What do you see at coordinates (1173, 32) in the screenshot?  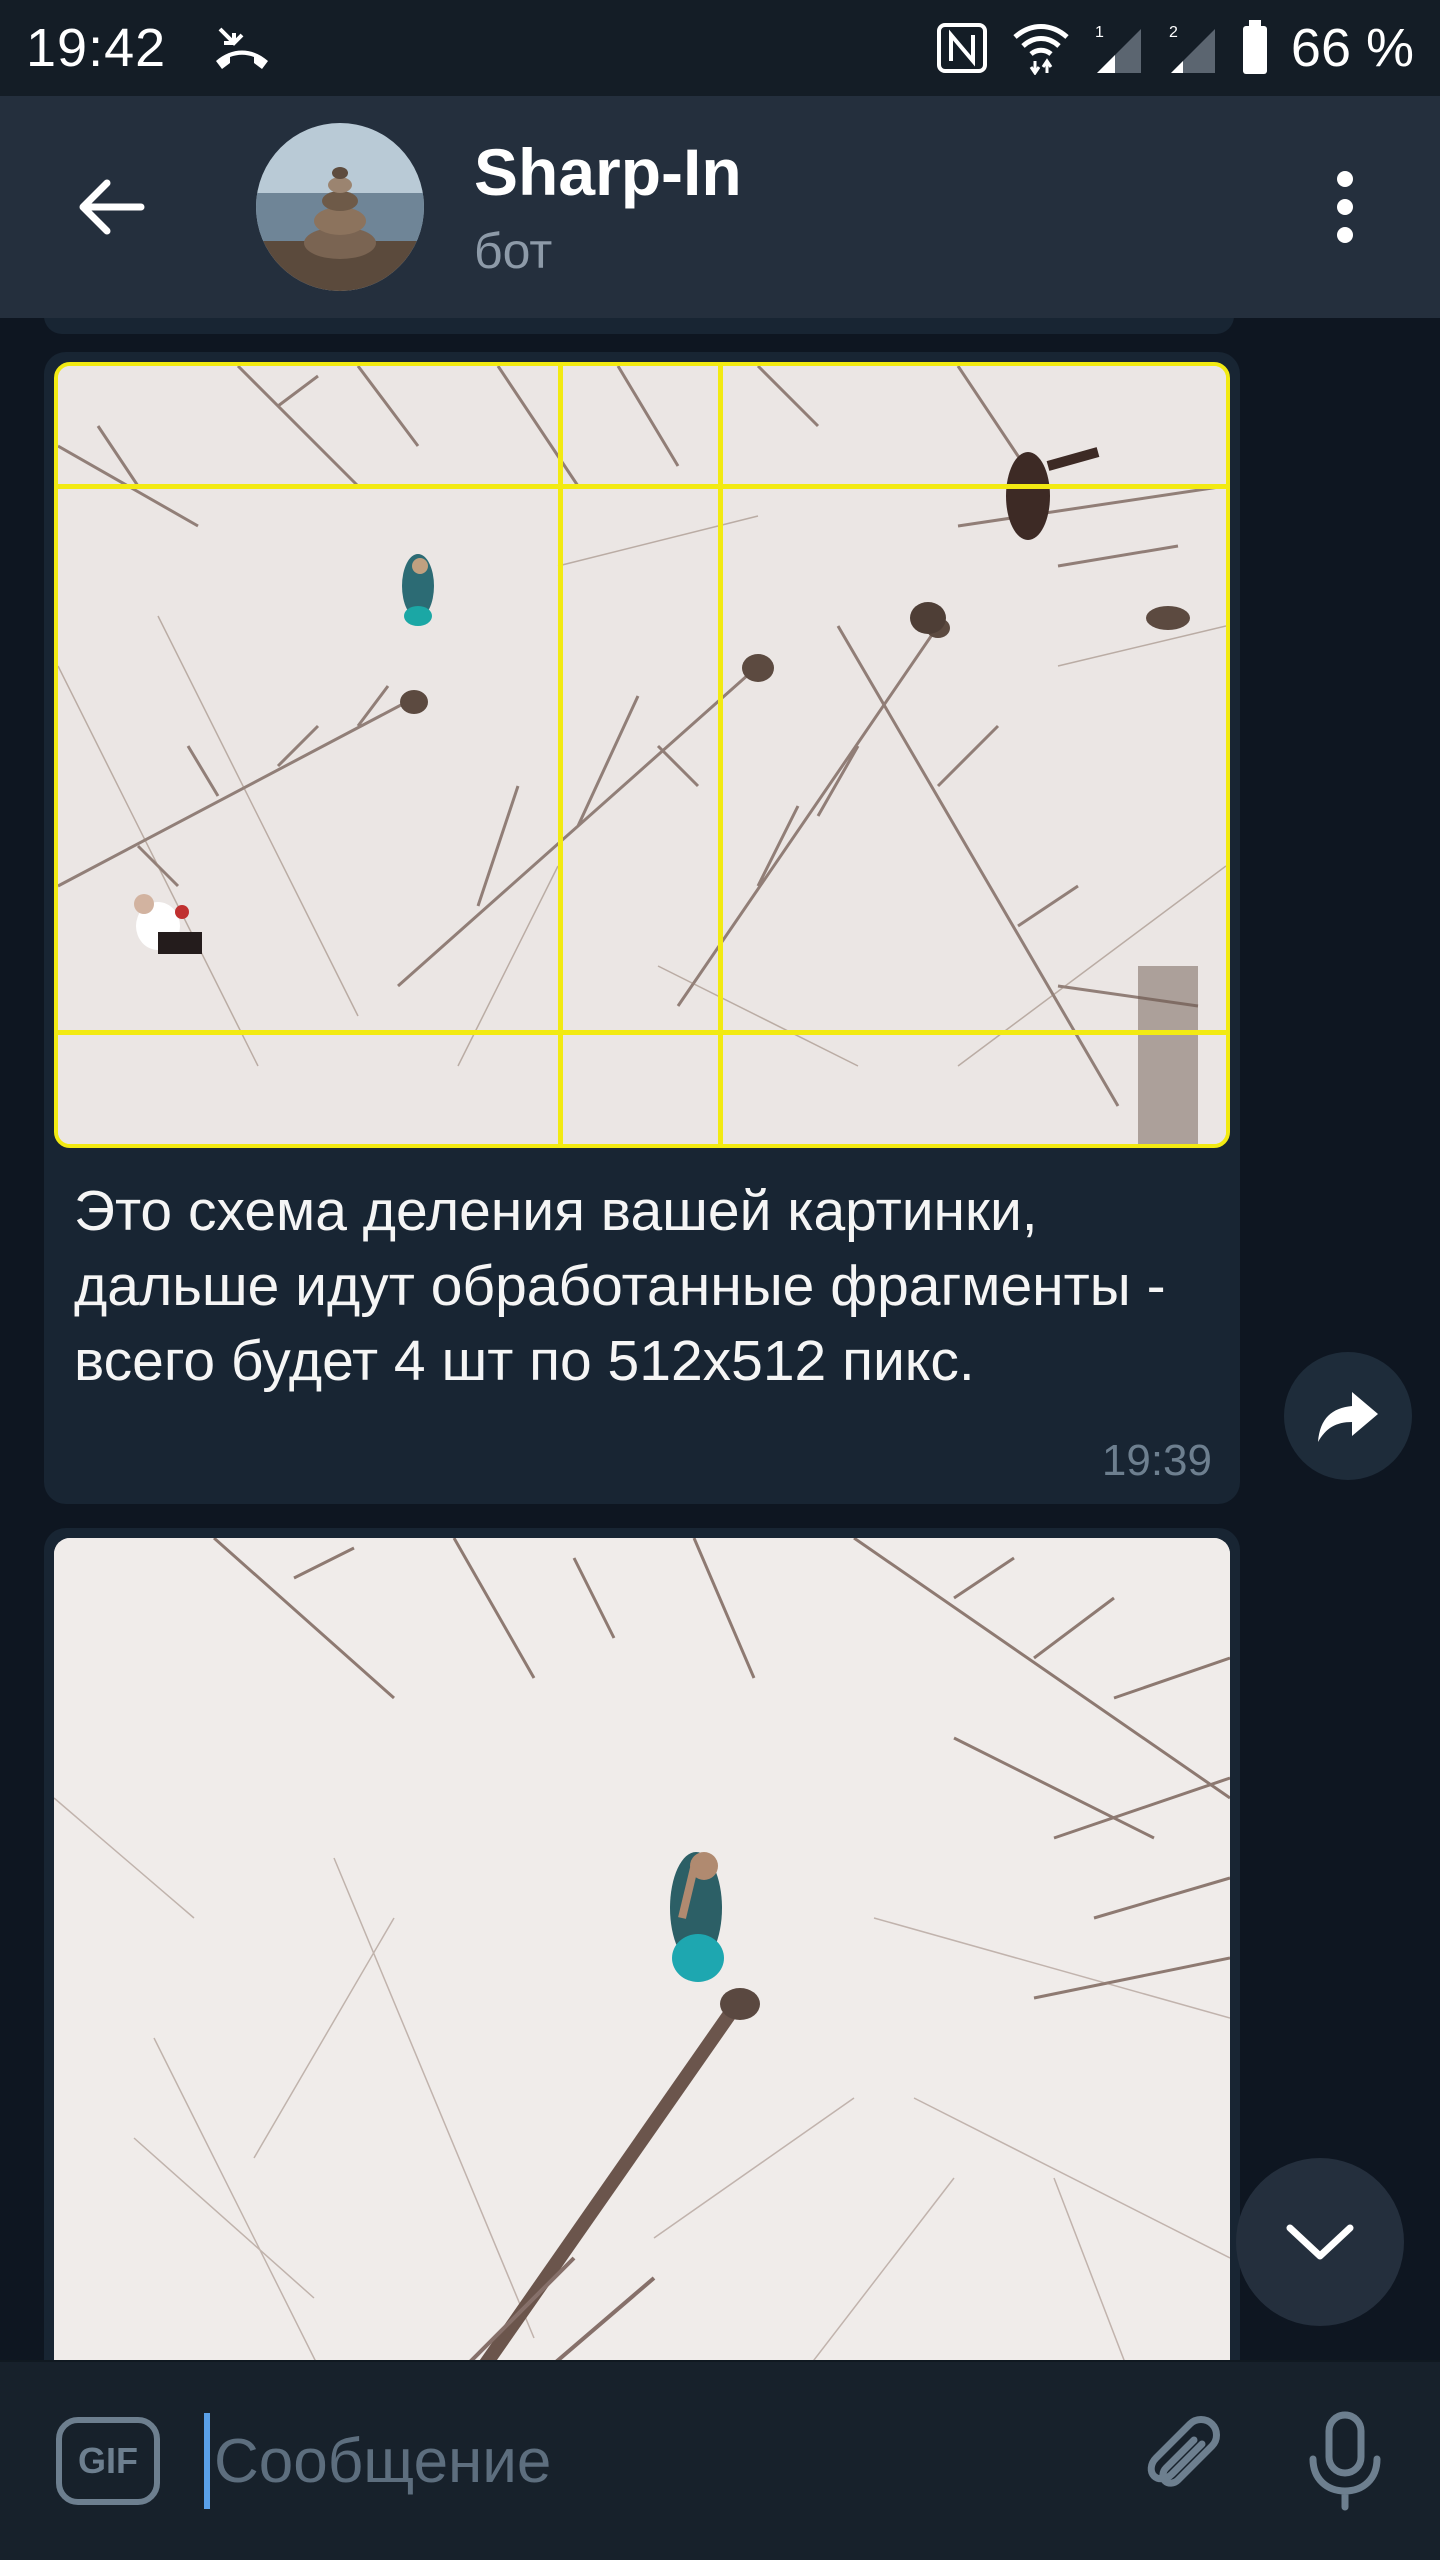 I see `svg-text: 2` at bounding box center [1173, 32].